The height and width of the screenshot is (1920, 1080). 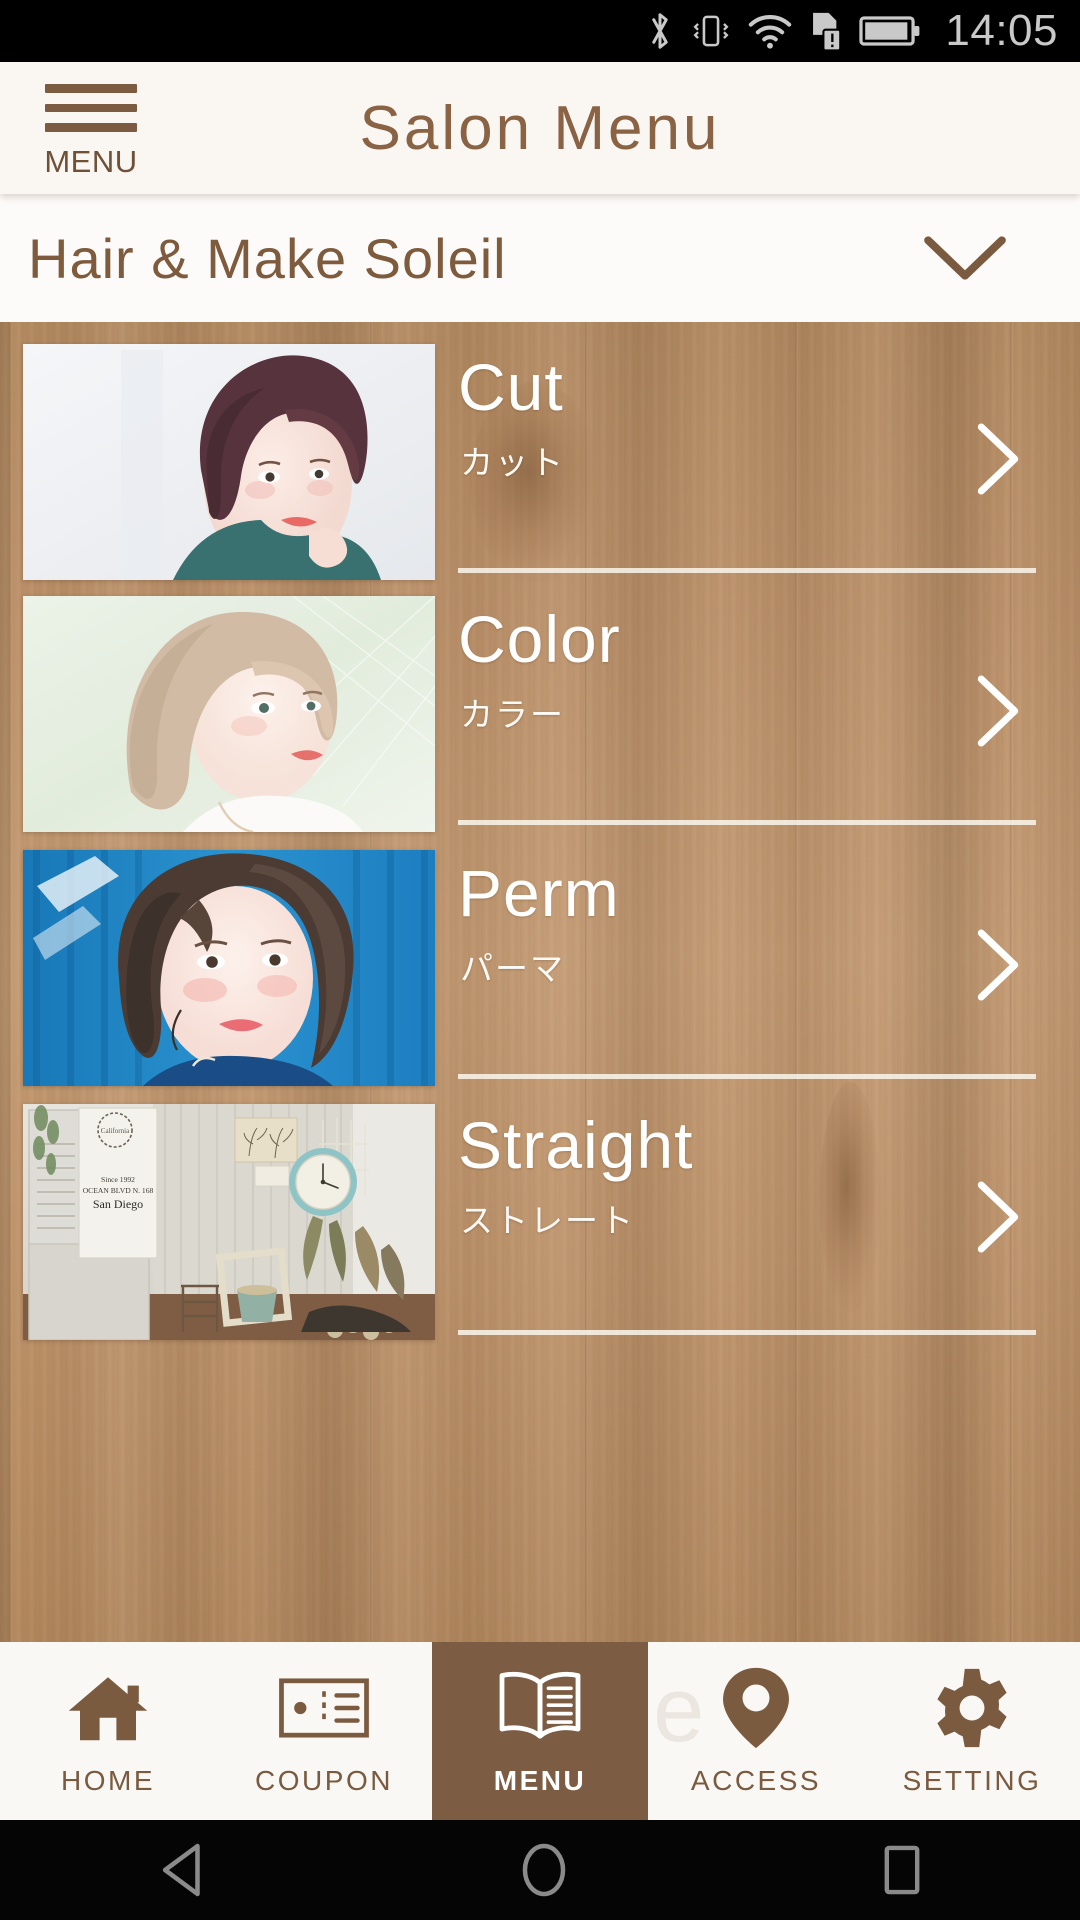 What do you see at coordinates (540, 258) in the screenshot?
I see `salon-selector: Hair & Make Soleil` at bounding box center [540, 258].